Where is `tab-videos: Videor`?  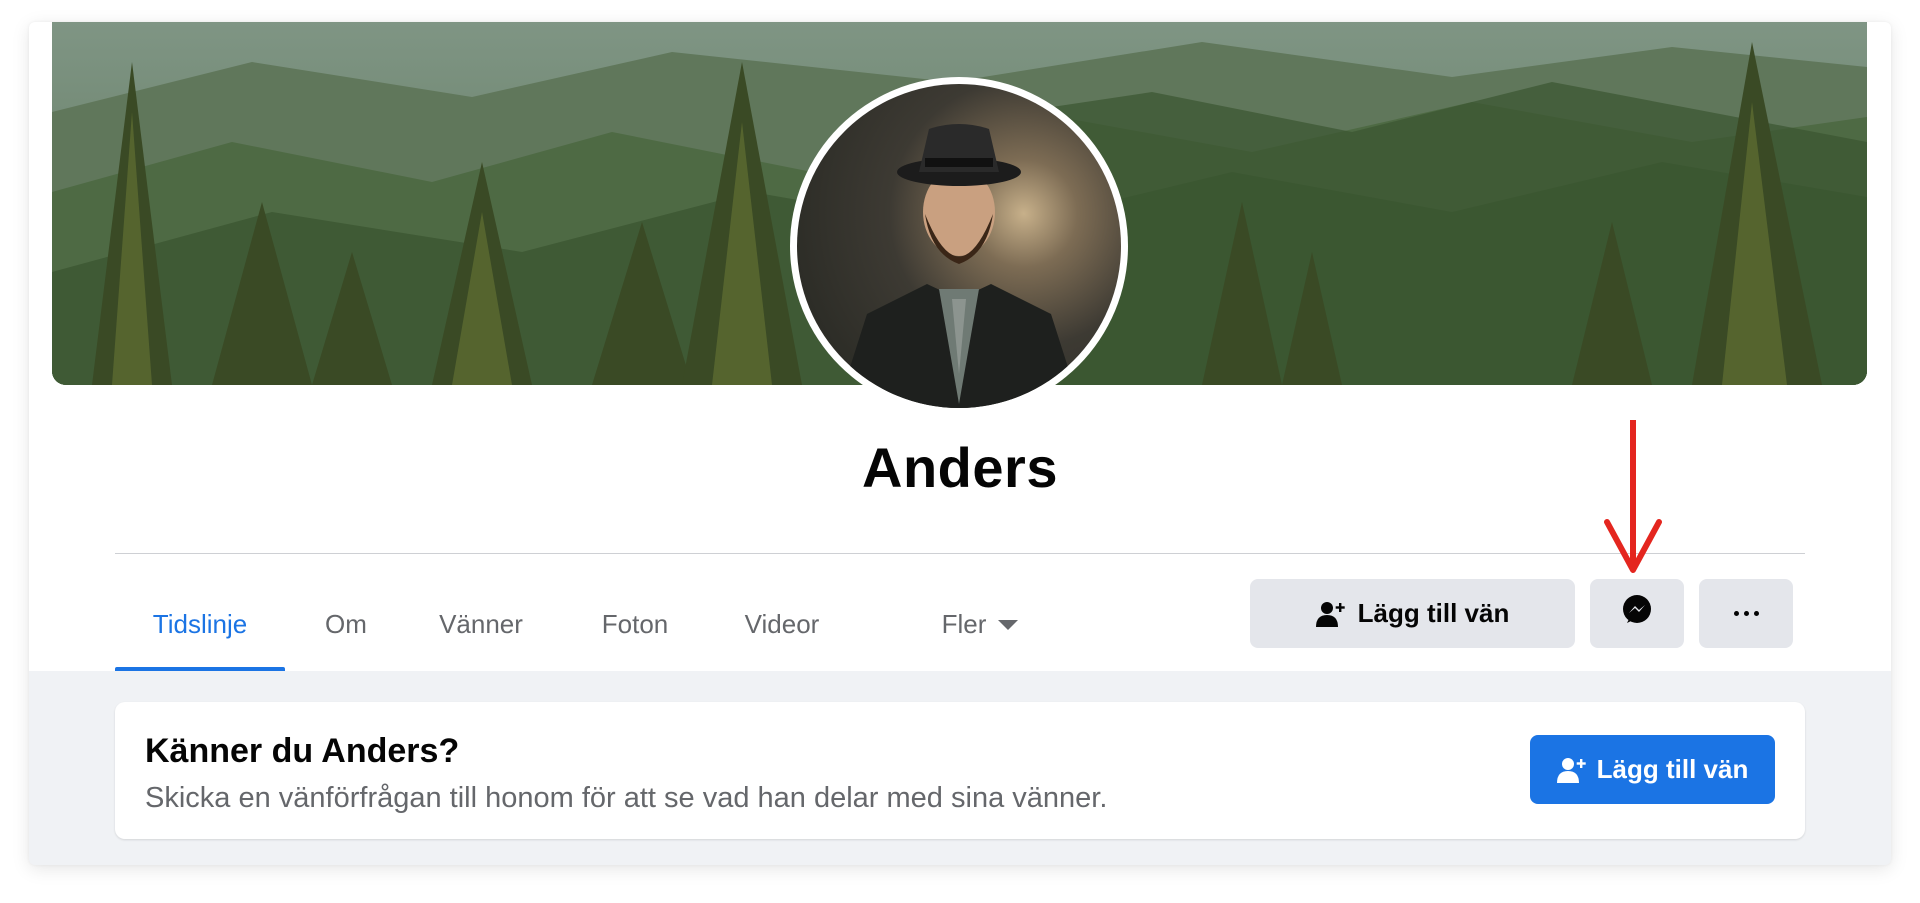 tab-videos: Videor is located at coordinates (782, 624).